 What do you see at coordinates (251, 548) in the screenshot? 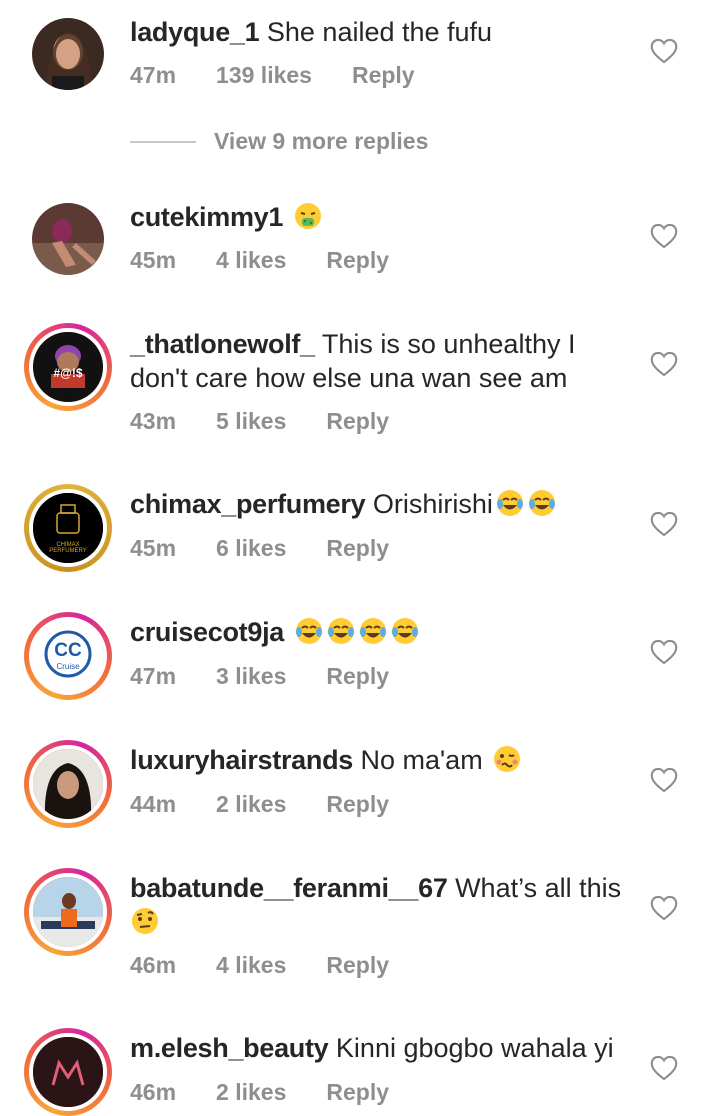
I see `likes-count: 6 likes` at bounding box center [251, 548].